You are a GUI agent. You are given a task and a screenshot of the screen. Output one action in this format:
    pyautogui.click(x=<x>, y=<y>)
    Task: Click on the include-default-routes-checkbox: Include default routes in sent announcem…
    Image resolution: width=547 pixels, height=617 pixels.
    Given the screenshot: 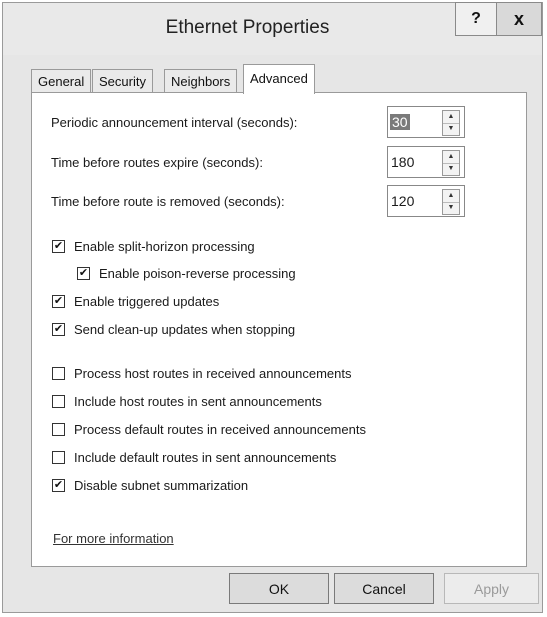 What is the action you would take?
    pyautogui.click(x=194, y=457)
    